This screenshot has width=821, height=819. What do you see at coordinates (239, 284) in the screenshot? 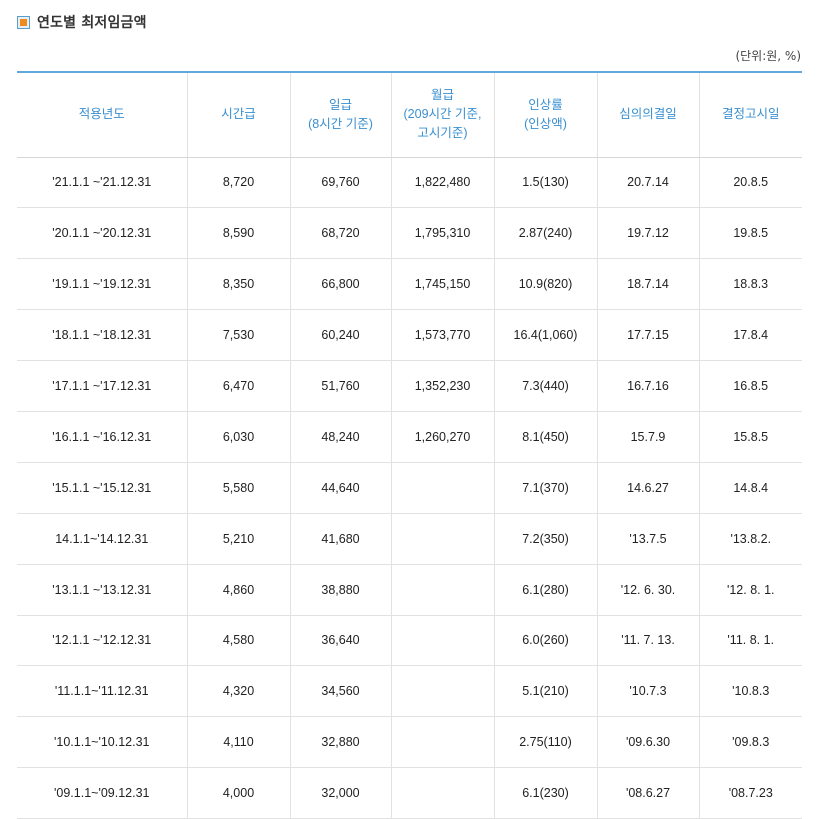
I see `cell-hourly: 8,350` at bounding box center [239, 284].